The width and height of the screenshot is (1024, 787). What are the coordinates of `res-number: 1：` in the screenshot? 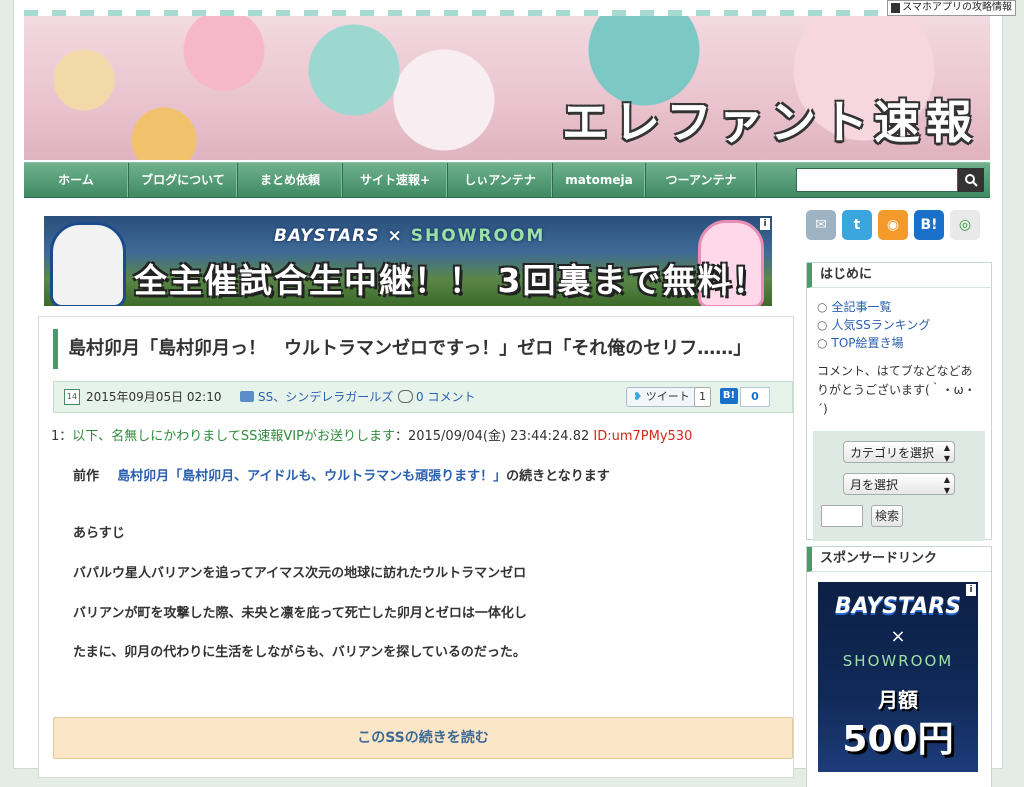 It's located at (62, 436).